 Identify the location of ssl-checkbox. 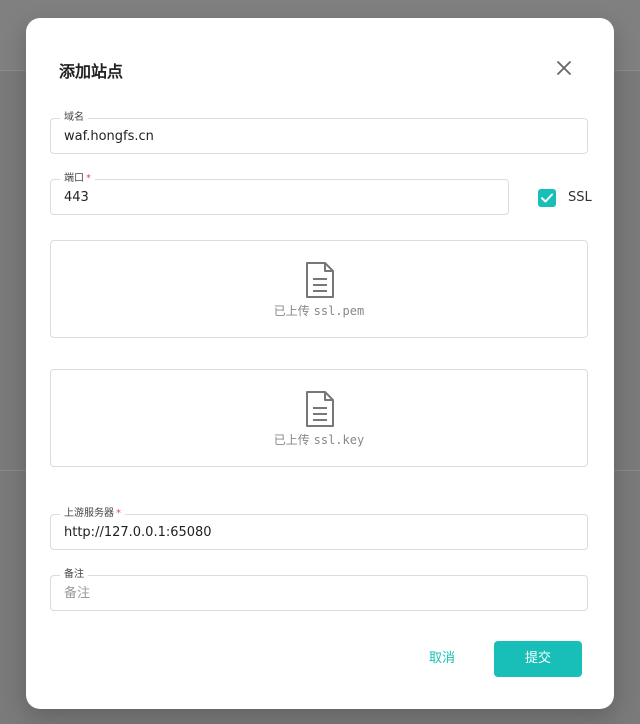
(547, 198).